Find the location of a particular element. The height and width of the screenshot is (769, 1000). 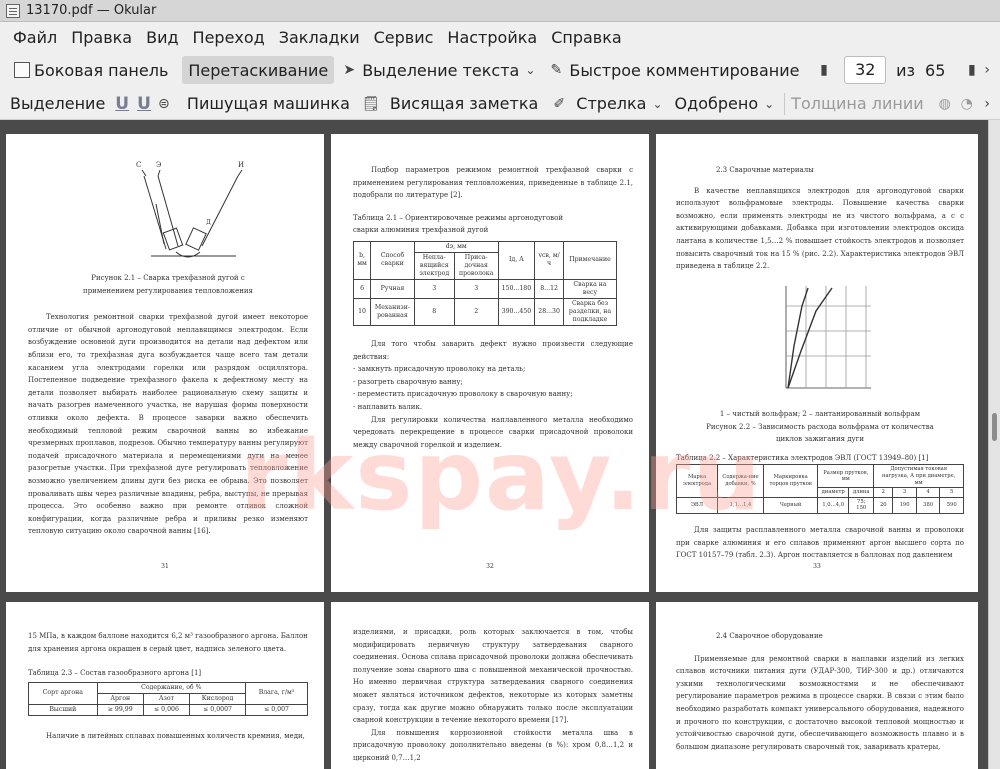

table-cell: 8...12 is located at coordinates (549, 288).